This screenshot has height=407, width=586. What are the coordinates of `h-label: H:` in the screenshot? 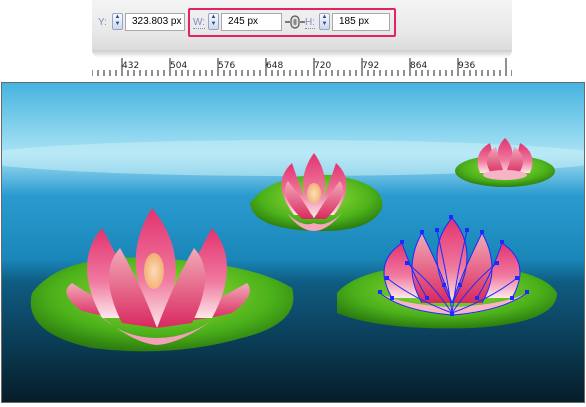 It's located at (310, 23).